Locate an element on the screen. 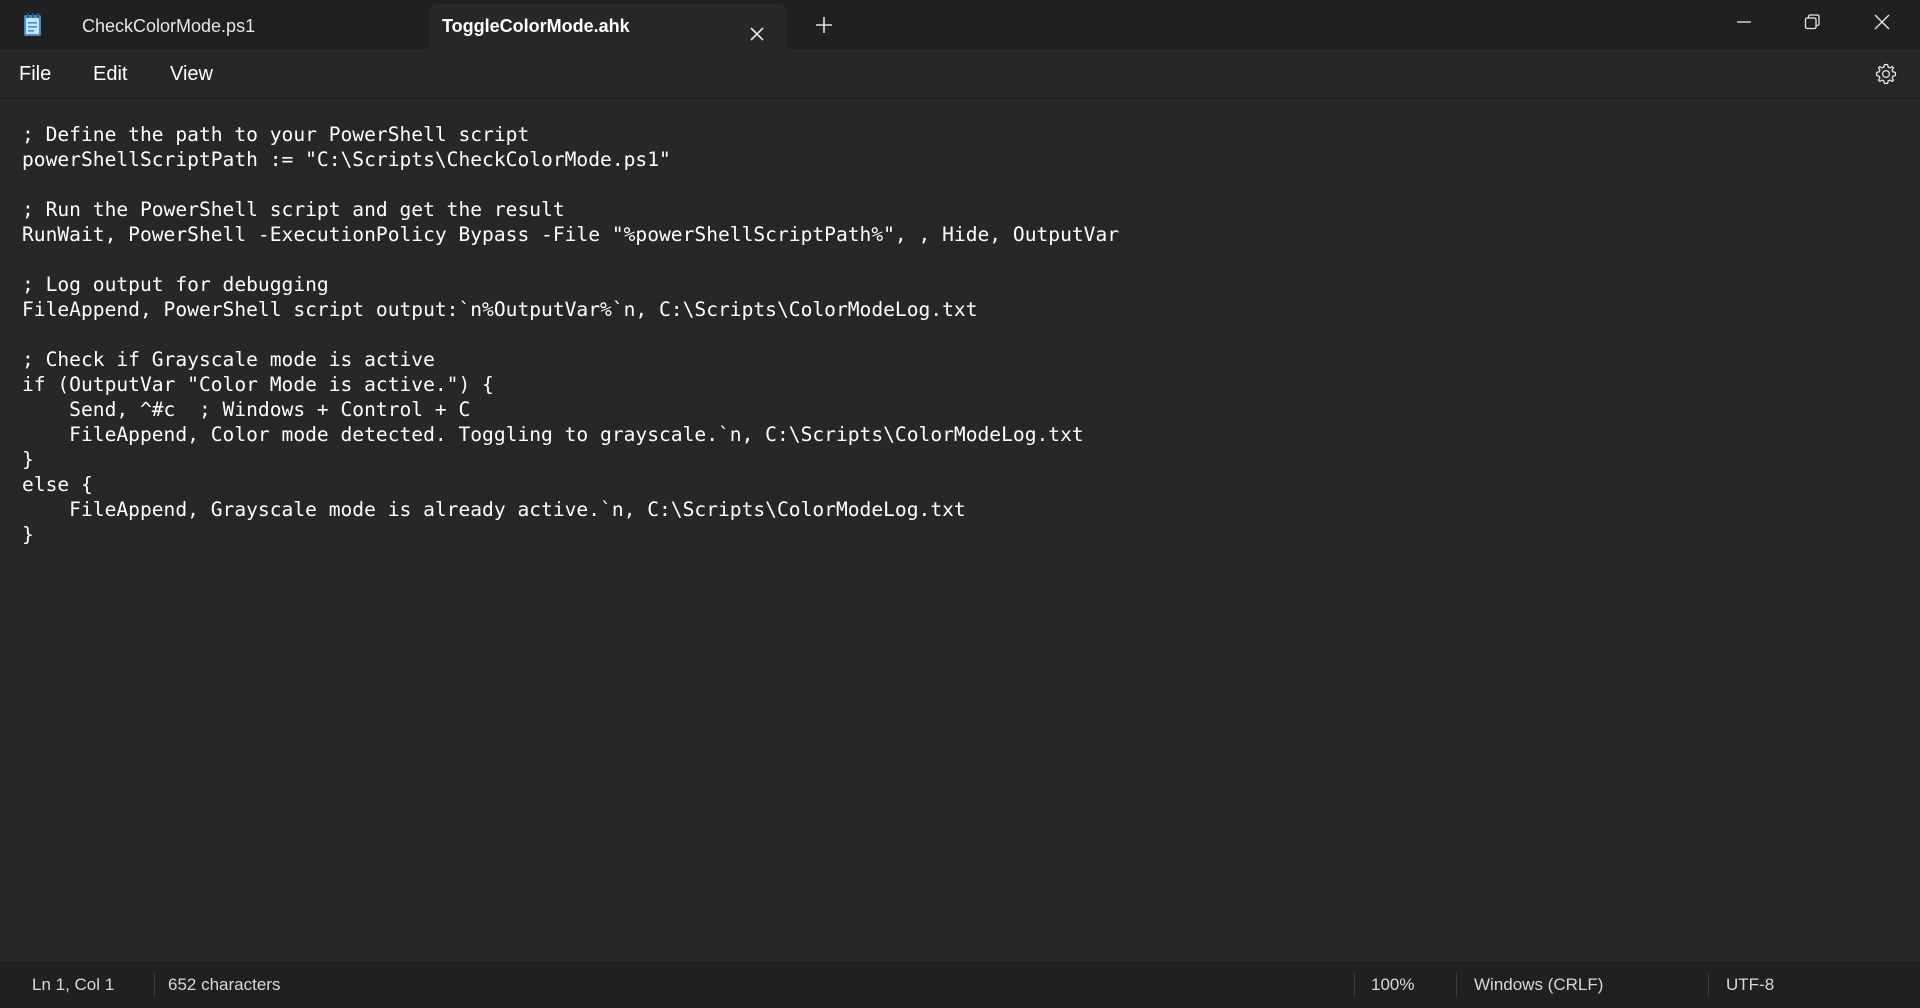  cursor-position: Ln 1, Col 1 is located at coordinates (73, 984).